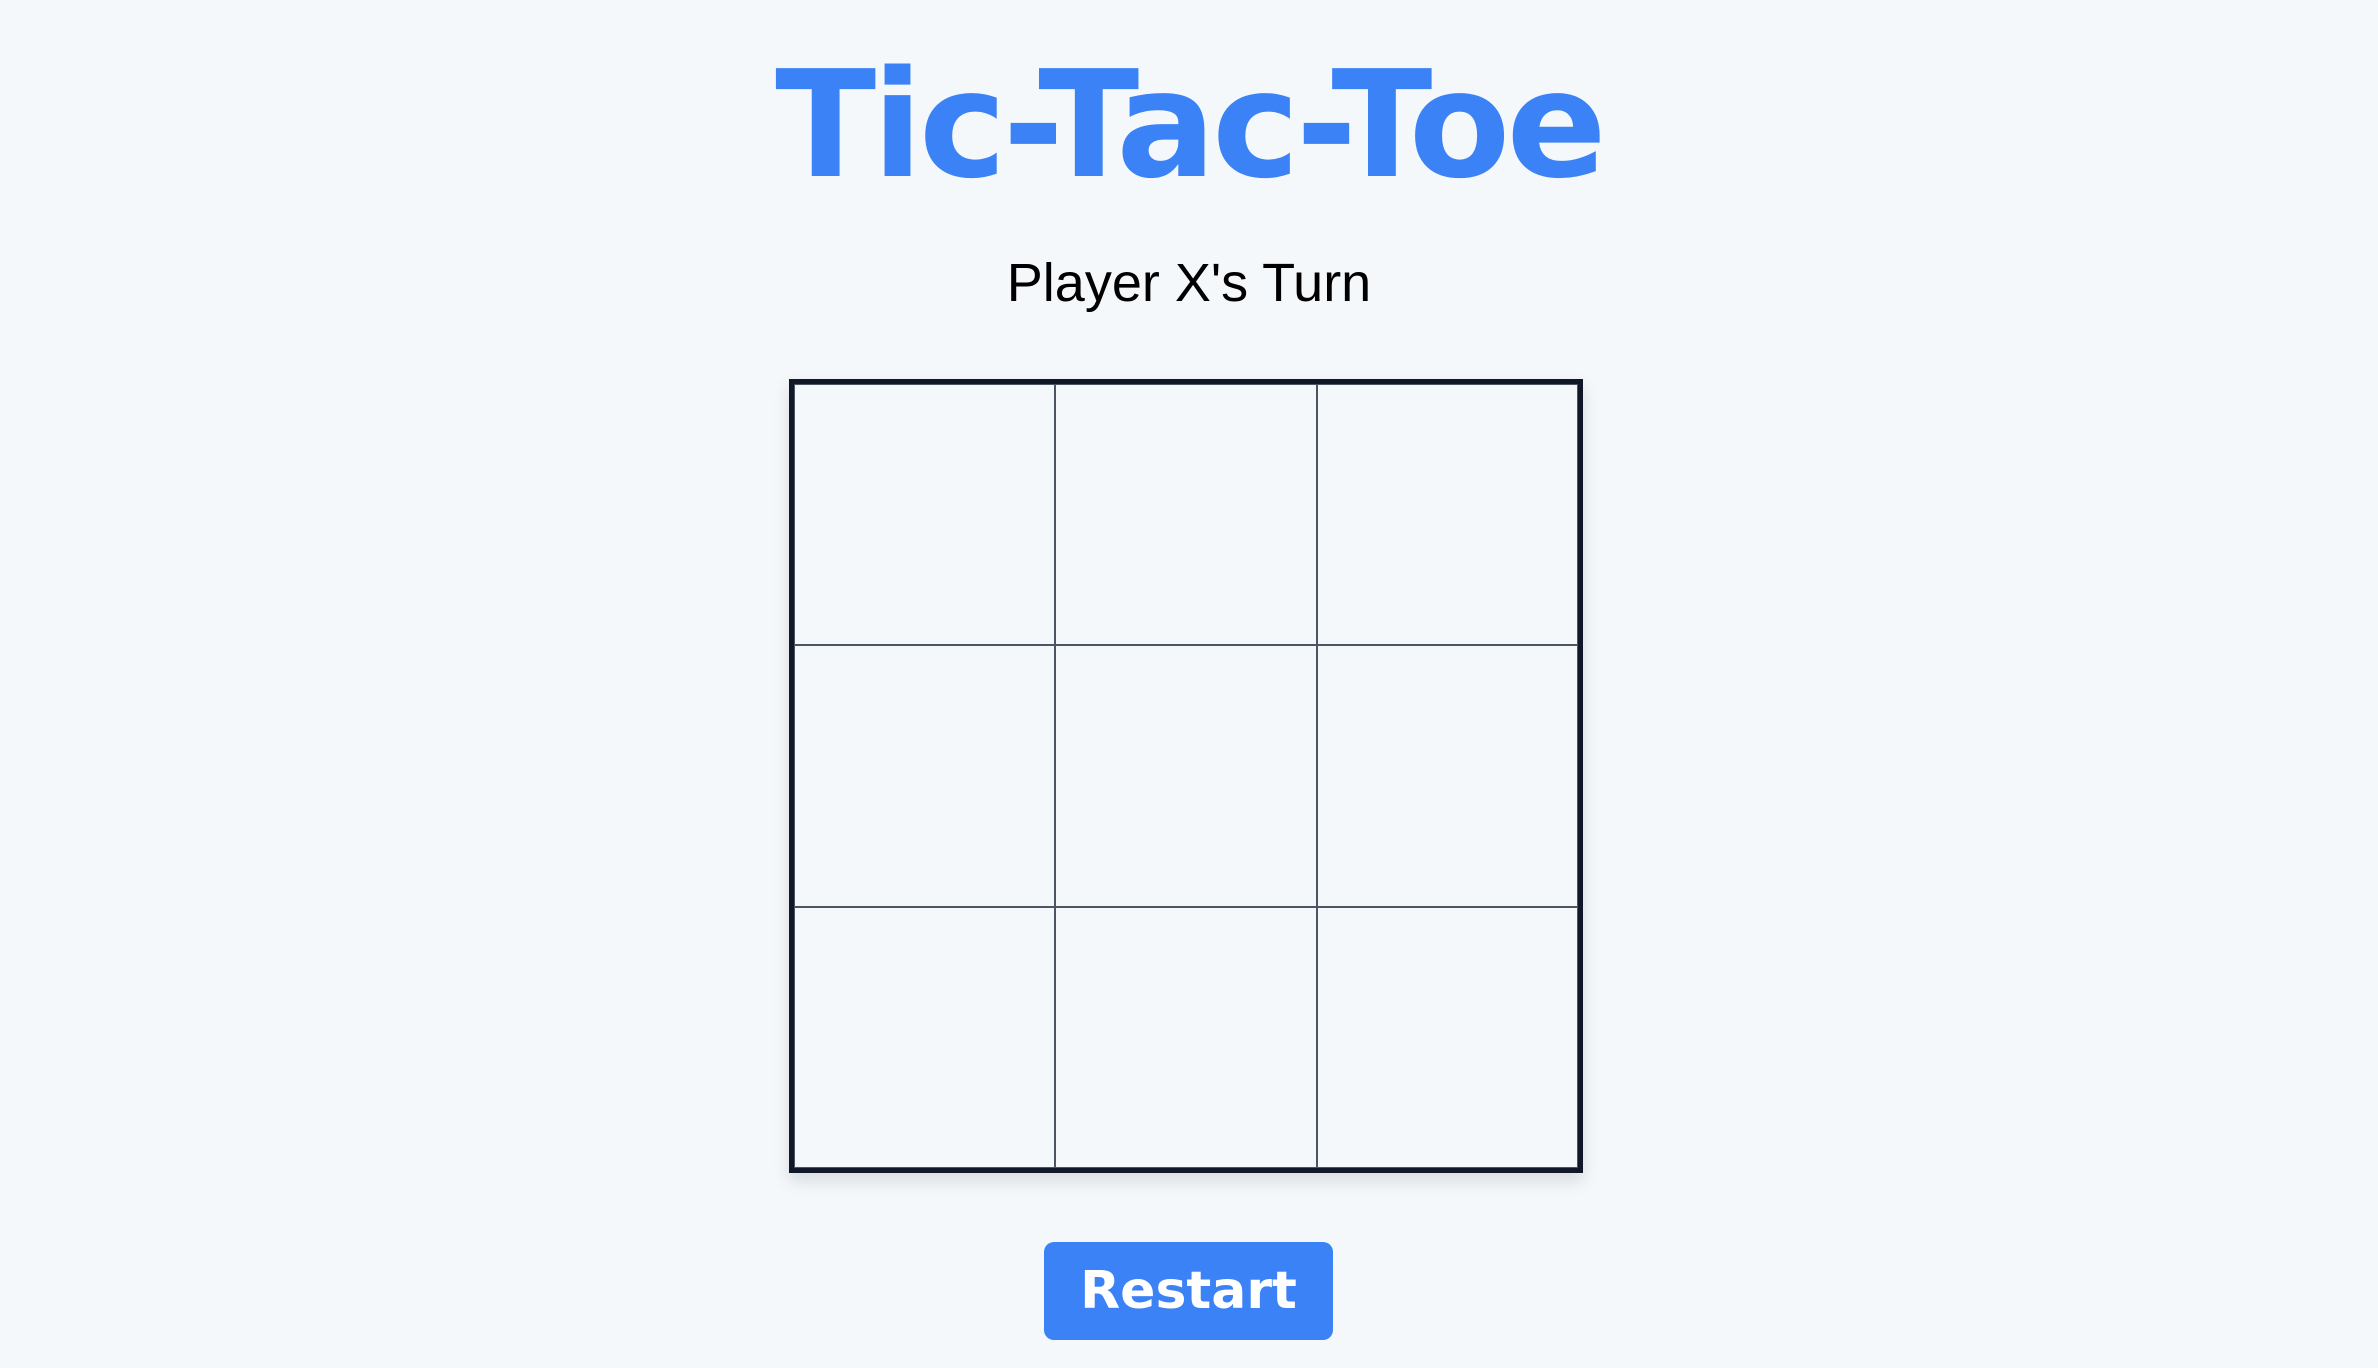 The image size is (2378, 1368). Describe the element at coordinates (1188, 1291) in the screenshot. I see `restart-button: Restart` at that location.